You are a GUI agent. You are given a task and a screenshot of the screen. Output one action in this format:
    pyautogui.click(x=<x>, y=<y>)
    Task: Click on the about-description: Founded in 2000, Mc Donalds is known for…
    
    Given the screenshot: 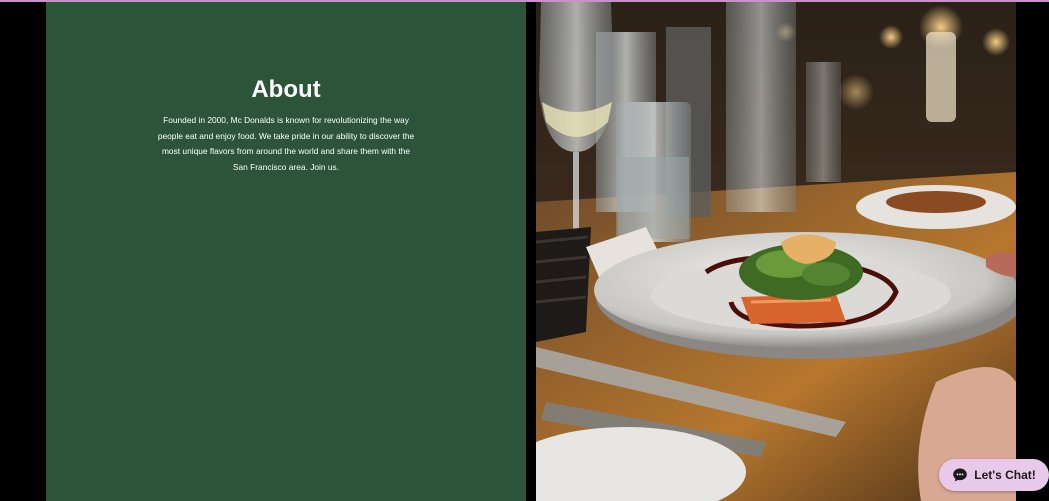 What is the action you would take?
    pyautogui.click(x=286, y=143)
    